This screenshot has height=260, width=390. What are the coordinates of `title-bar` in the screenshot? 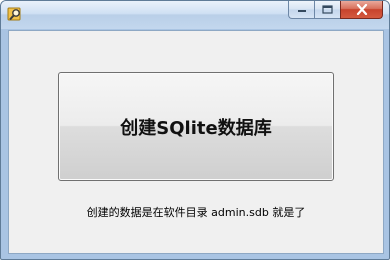 It's located at (195, 15).